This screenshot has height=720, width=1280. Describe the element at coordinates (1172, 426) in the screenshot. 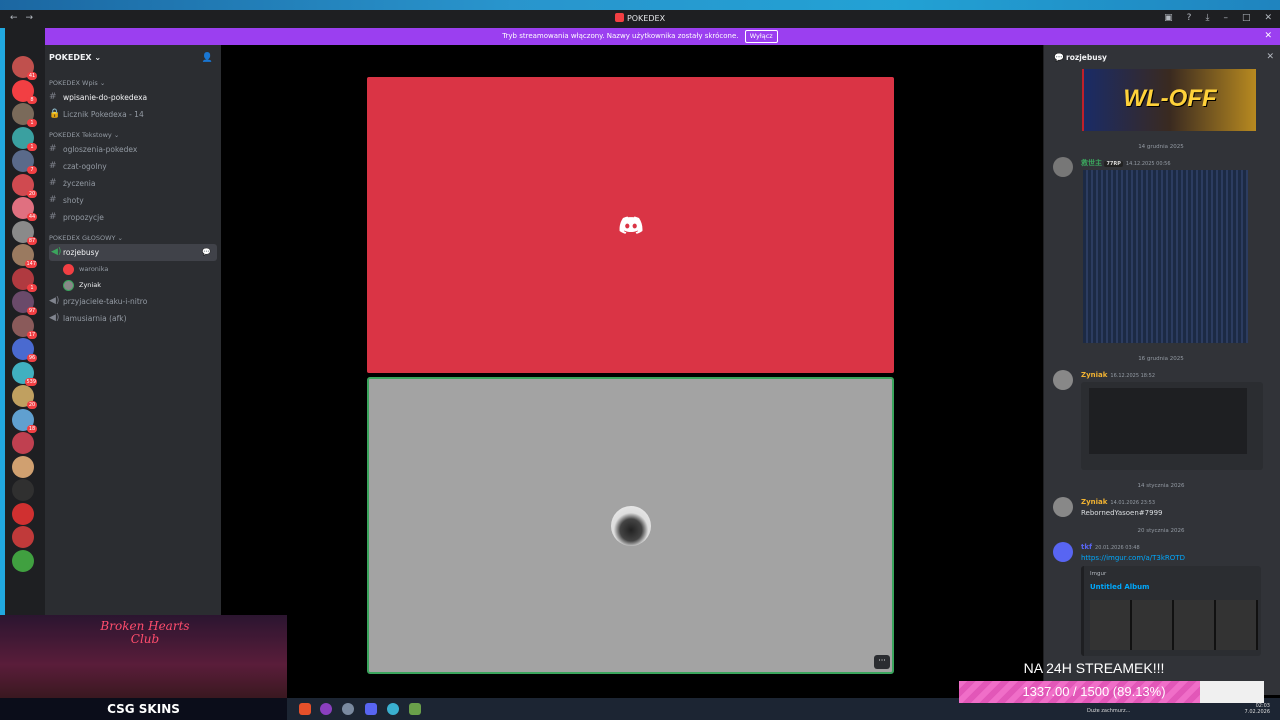

I see `screenshot-attachment` at that location.